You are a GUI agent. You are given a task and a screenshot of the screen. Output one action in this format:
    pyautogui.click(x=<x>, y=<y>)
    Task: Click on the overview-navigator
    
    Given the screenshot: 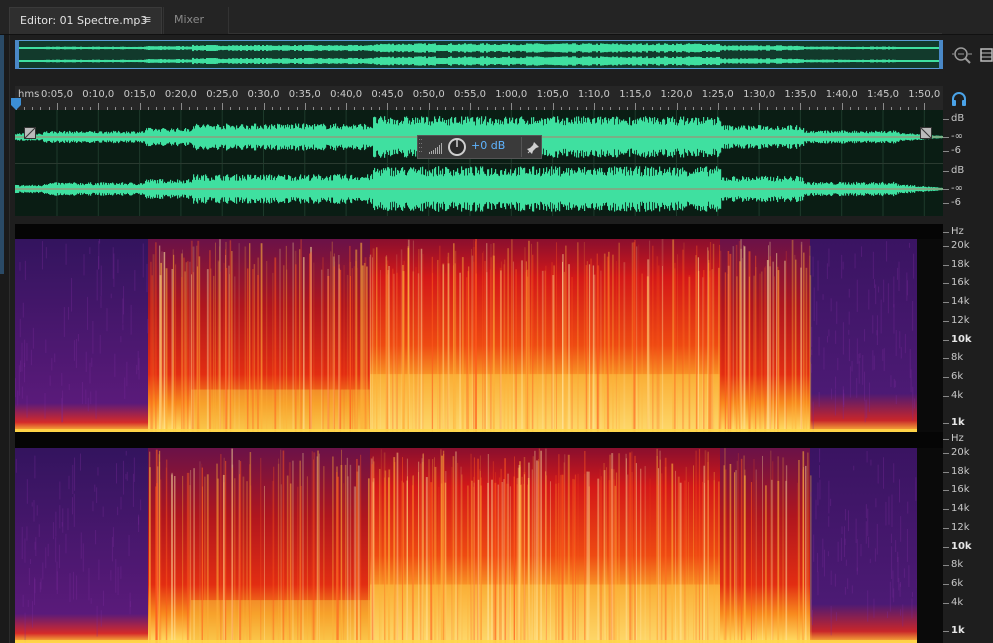 What is the action you would take?
    pyautogui.click(x=479, y=54)
    